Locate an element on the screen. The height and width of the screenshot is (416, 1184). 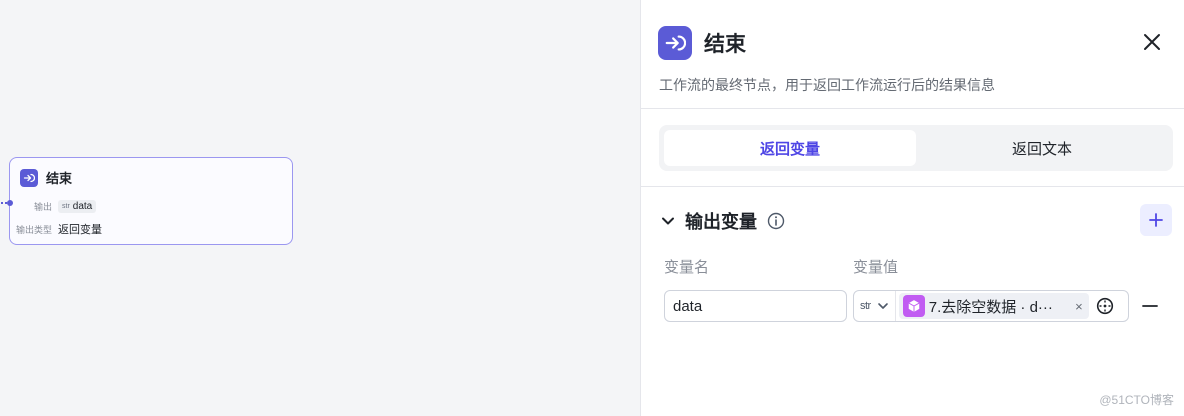
minus-icon is located at coordinates (1150, 306).